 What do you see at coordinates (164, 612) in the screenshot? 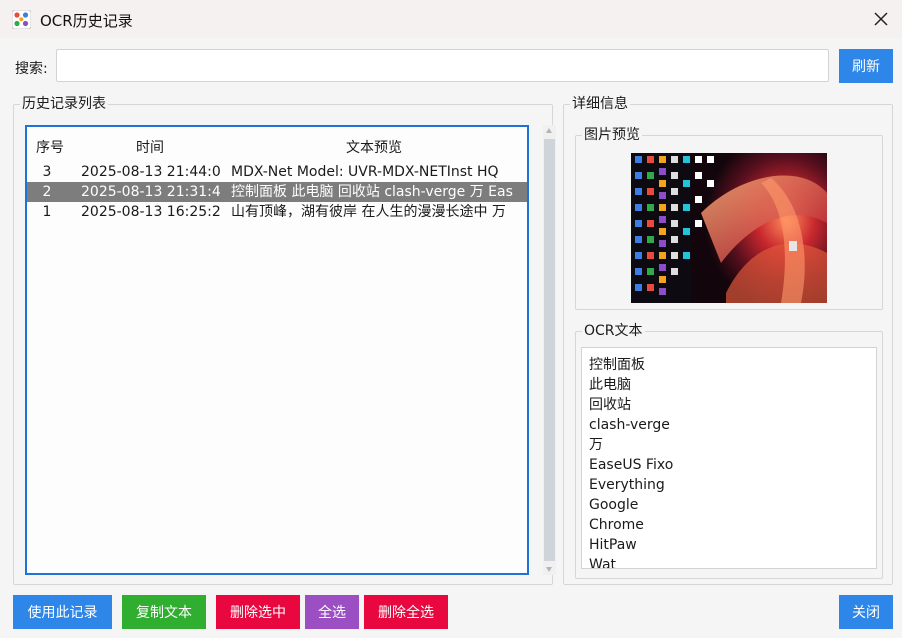
I see `copy-text-button: 复制文本` at bounding box center [164, 612].